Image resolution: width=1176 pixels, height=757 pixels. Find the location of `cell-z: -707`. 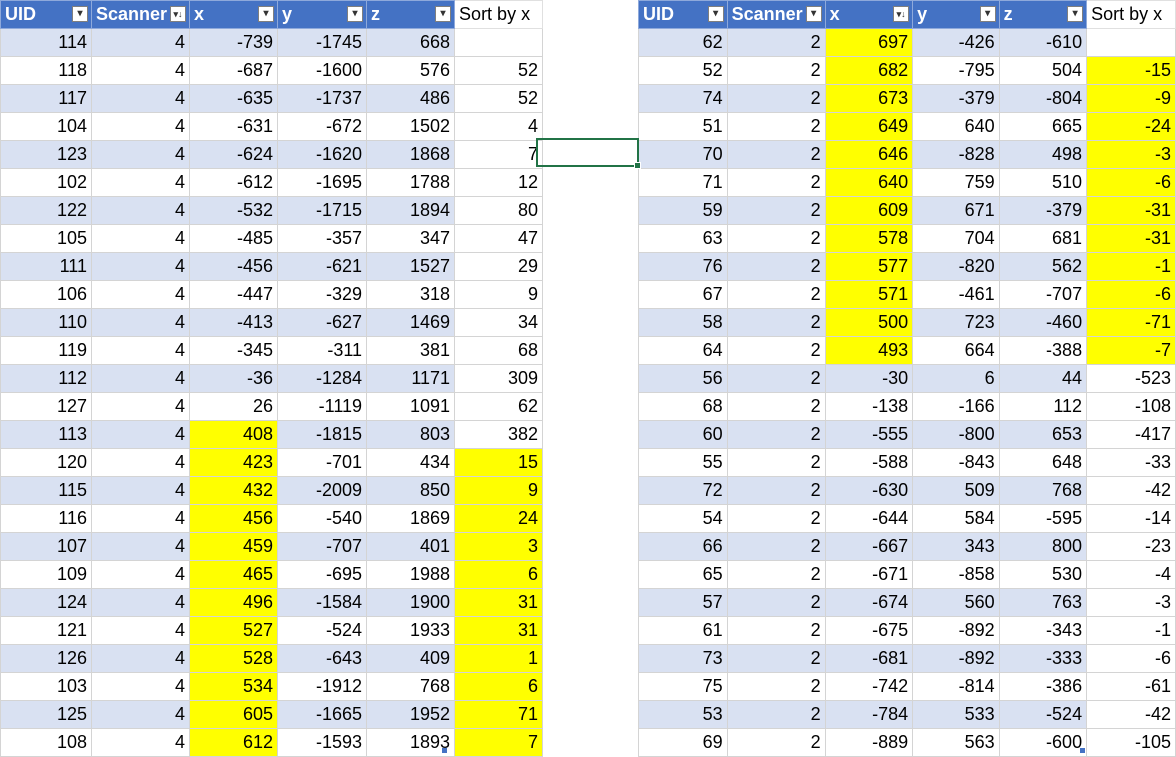

cell-z: -707 is located at coordinates (1043, 294).